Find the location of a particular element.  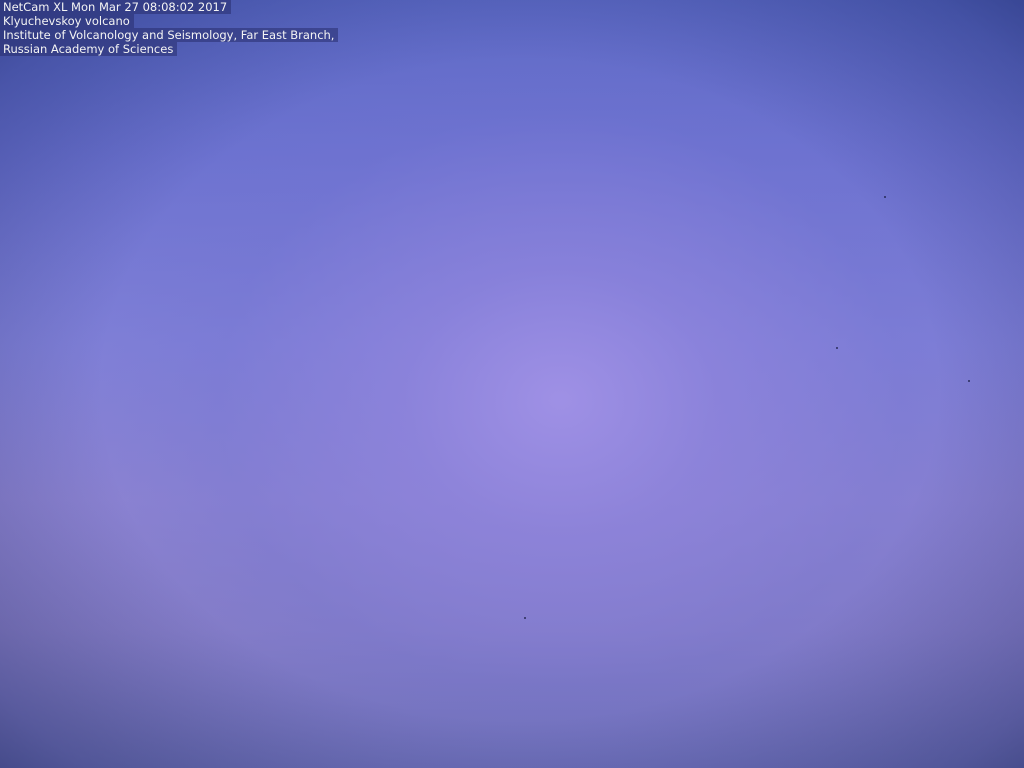

institute-line-2: Russian Academy of Sciences is located at coordinates (89, 49).